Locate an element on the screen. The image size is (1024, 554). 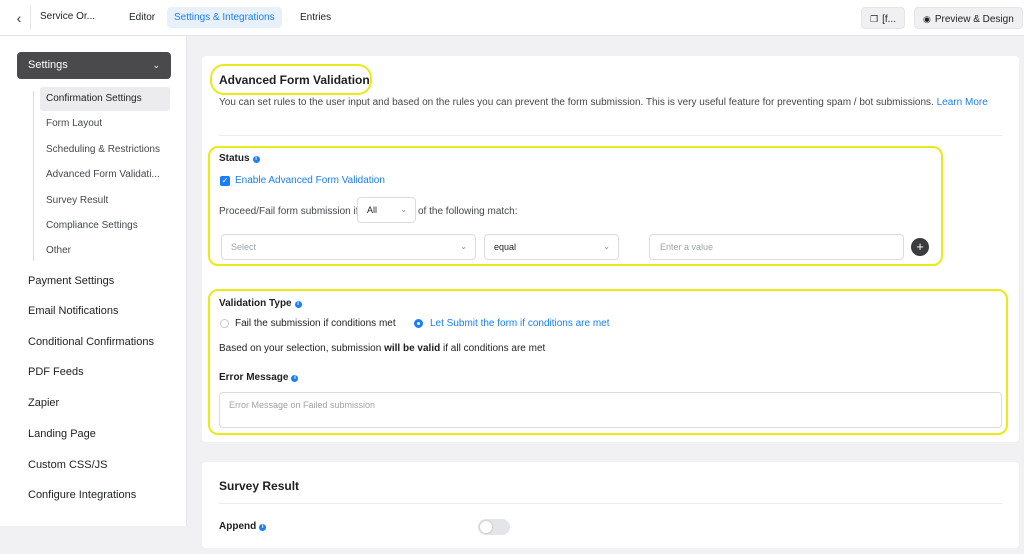
sidebar-settings-toggle: Settings ⌄ is located at coordinates (94, 65).